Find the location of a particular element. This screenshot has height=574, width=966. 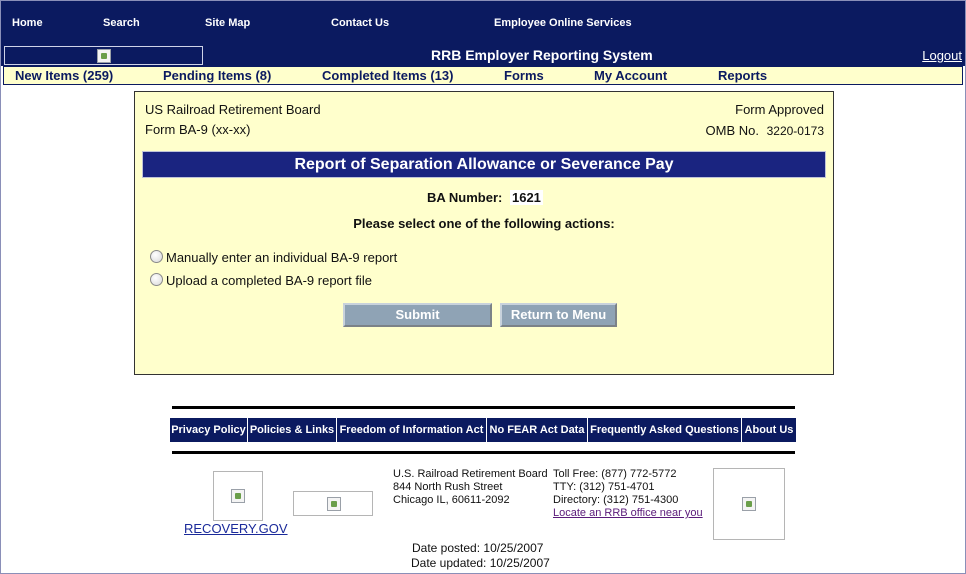

title-bar: RRB Employer Reporting System Logout is located at coordinates (483, 55).